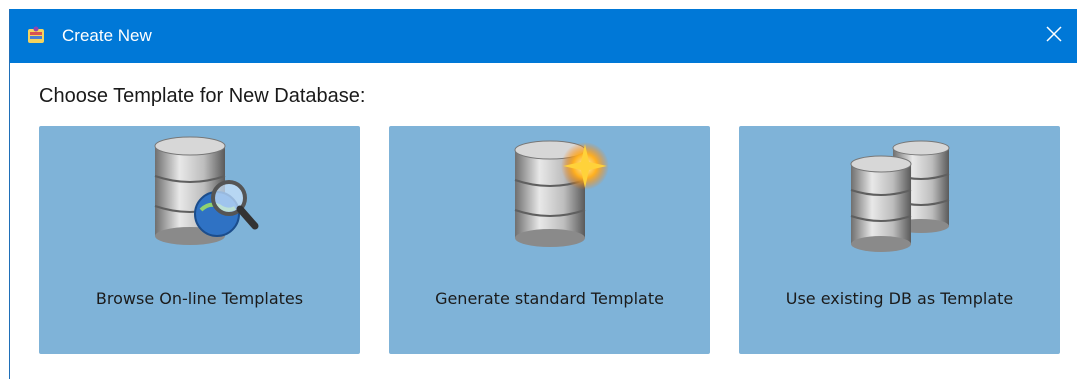  I want to click on database-new-icon, so click(550, 195).